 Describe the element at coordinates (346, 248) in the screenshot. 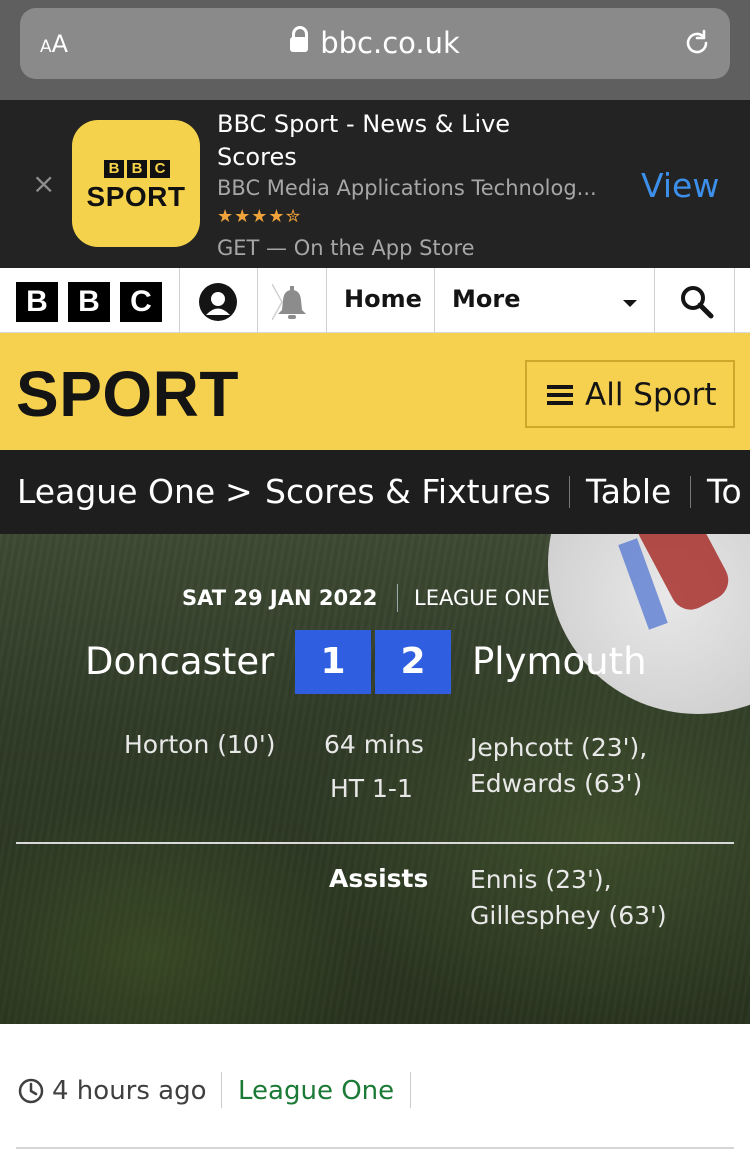

I see `app-store-text: GET — On the App Store` at that location.